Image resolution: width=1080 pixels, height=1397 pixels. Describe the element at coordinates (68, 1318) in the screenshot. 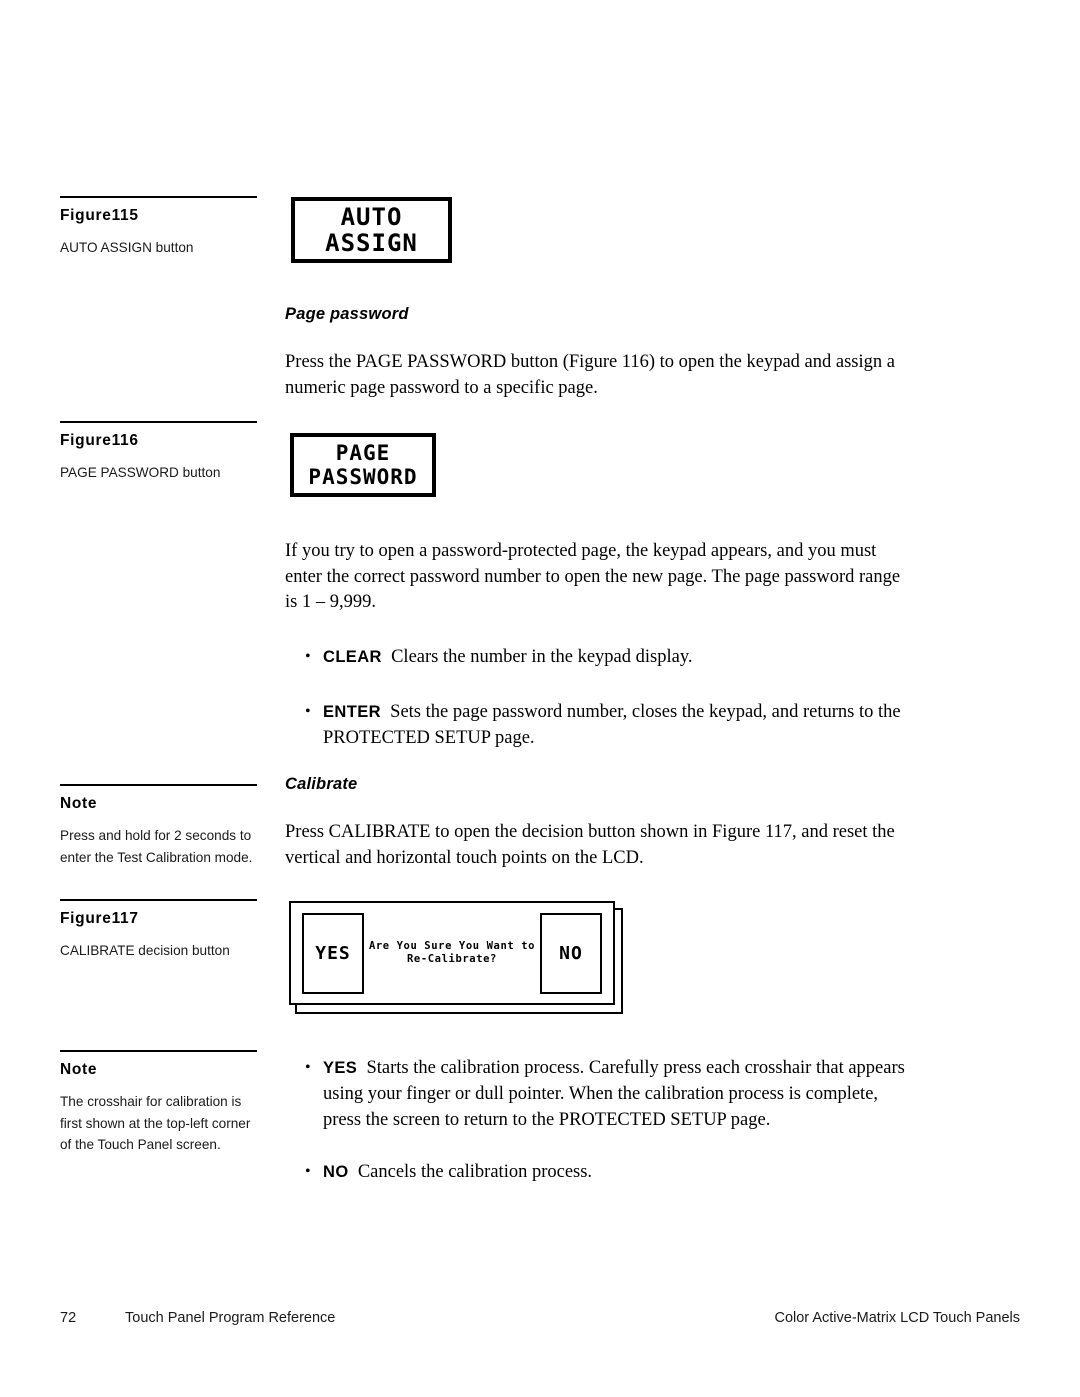

I see `footer-page-number: 72` at that location.